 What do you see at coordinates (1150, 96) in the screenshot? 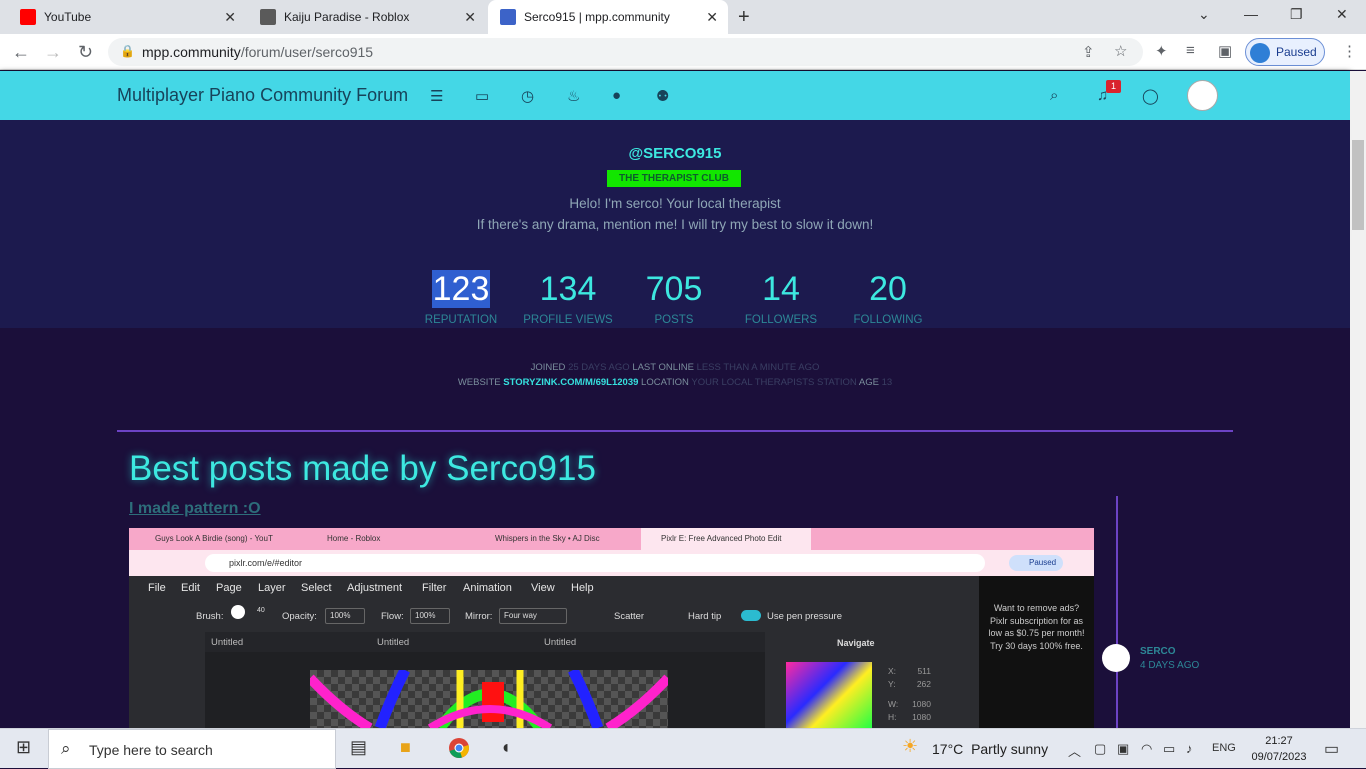
I see `chat-icon: ◯` at bounding box center [1150, 96].